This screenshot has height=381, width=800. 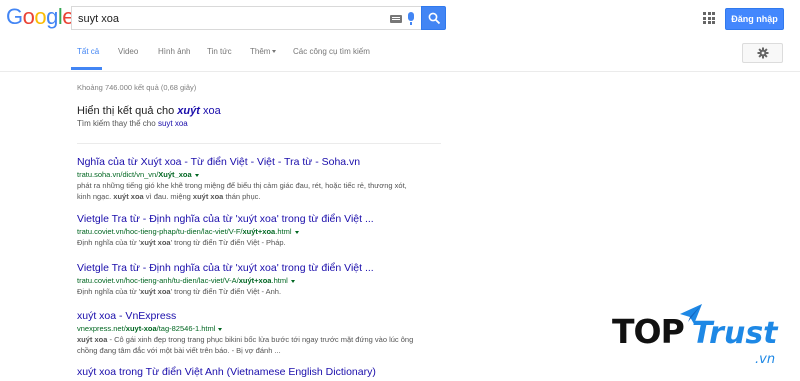 I want to click on sign-in-button: Đăng nhập, so click(x=754, y=19).